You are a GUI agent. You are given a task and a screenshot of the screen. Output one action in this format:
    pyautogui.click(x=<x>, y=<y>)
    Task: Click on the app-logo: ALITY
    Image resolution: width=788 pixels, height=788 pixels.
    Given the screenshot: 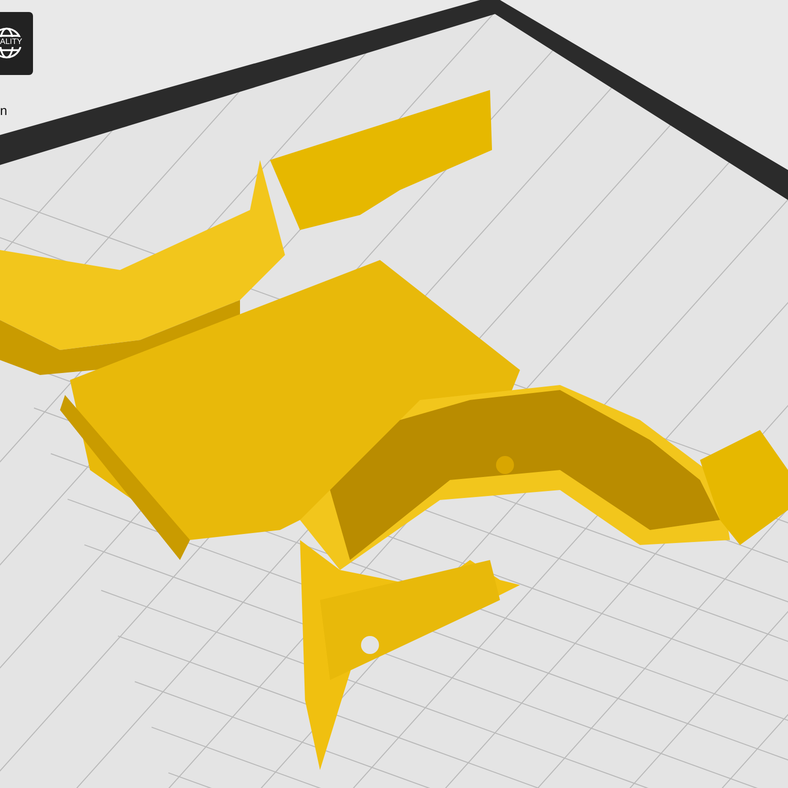 What is the action you would take?
    pyautogui.click(x=16, y=43)
    